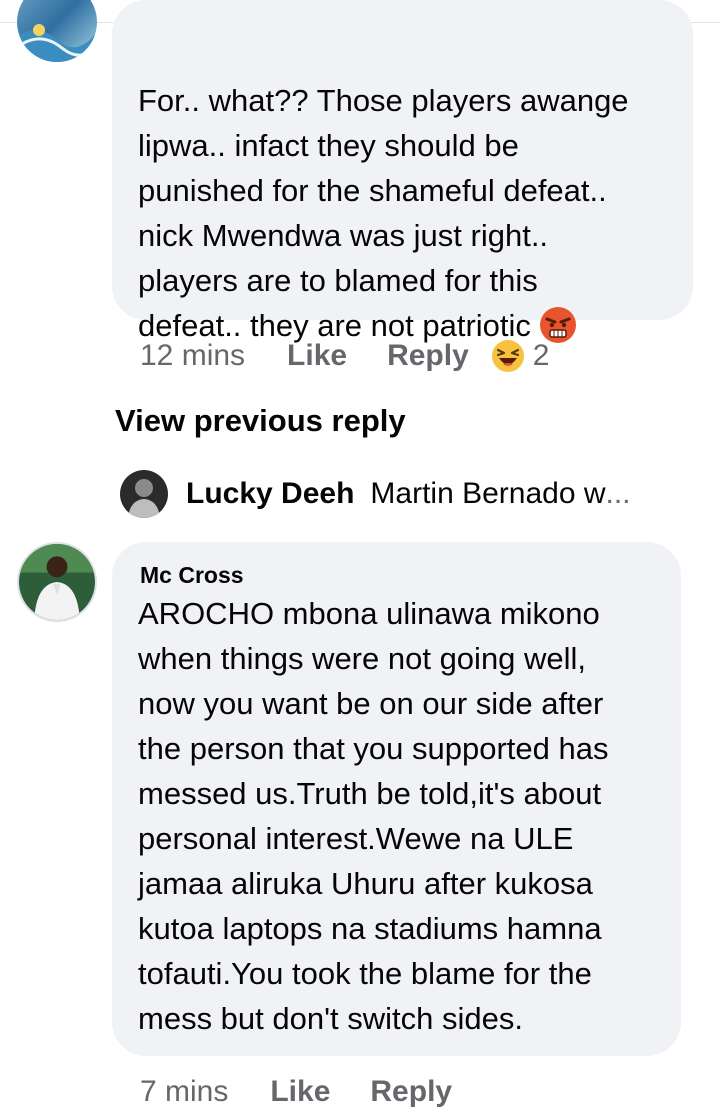 The height and width of the screenshot is (1115, 720). Describe the element at coordinates (184, 1092) in the screenshot. I see `comment-time-2: 7 mins` at that location.